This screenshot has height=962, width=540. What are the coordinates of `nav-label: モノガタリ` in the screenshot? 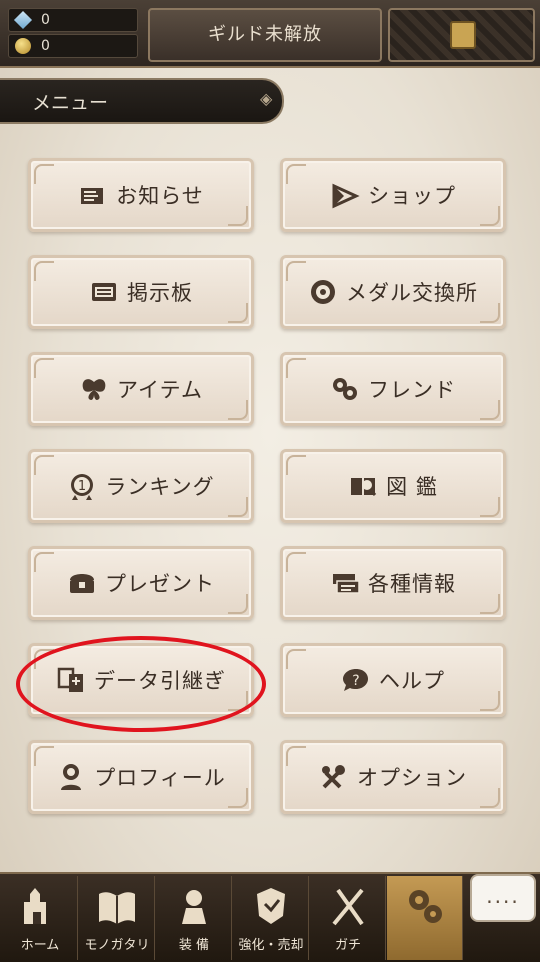 It's located at (117, 945).